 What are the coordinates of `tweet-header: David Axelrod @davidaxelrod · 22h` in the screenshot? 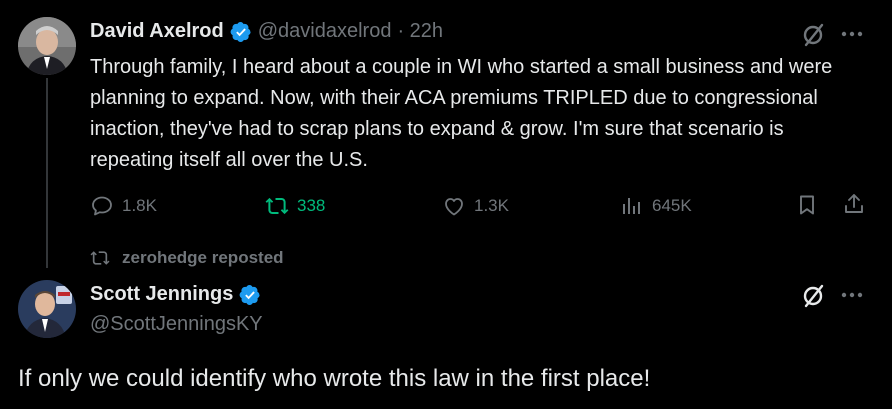 It's located at (266, 31).